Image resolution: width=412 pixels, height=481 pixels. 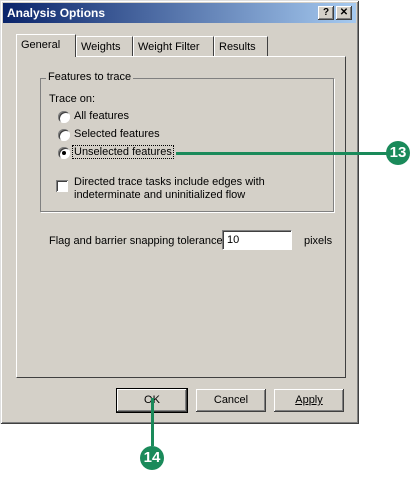 What do you see at coordinates (72, 99) in the screenshot?
I see `trace-on-label: Trace on:` at bounding box center [72, 99].